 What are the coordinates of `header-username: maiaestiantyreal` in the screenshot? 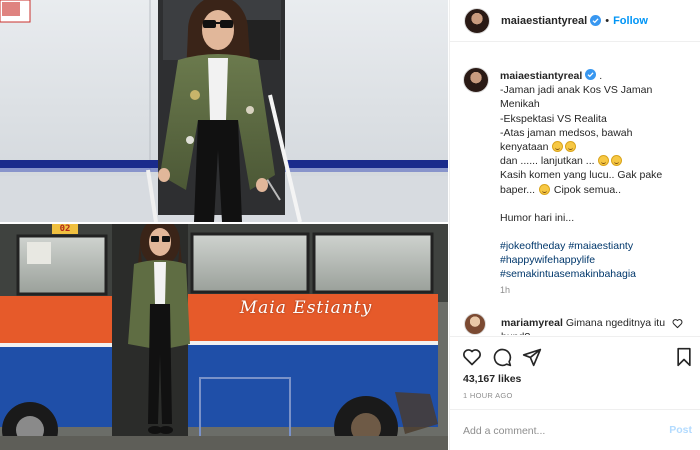 It's located at (544, 21).